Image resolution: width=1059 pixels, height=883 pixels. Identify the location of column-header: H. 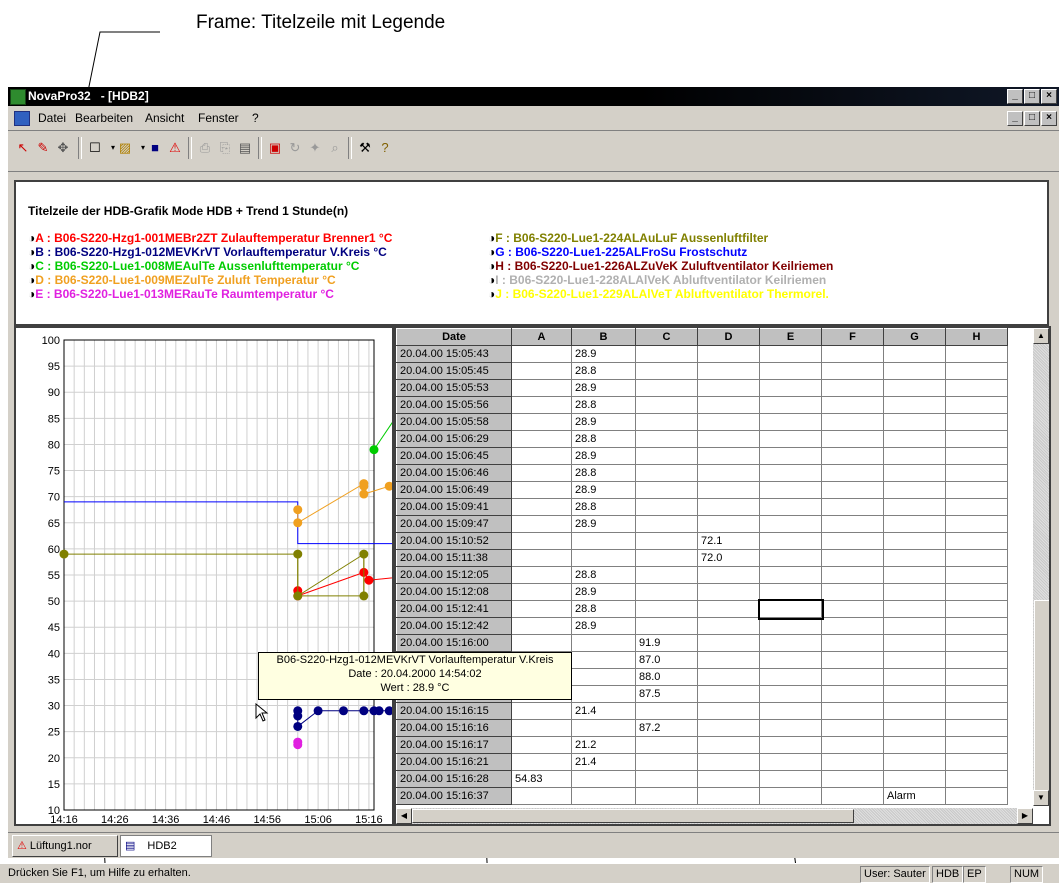
(976, 337).